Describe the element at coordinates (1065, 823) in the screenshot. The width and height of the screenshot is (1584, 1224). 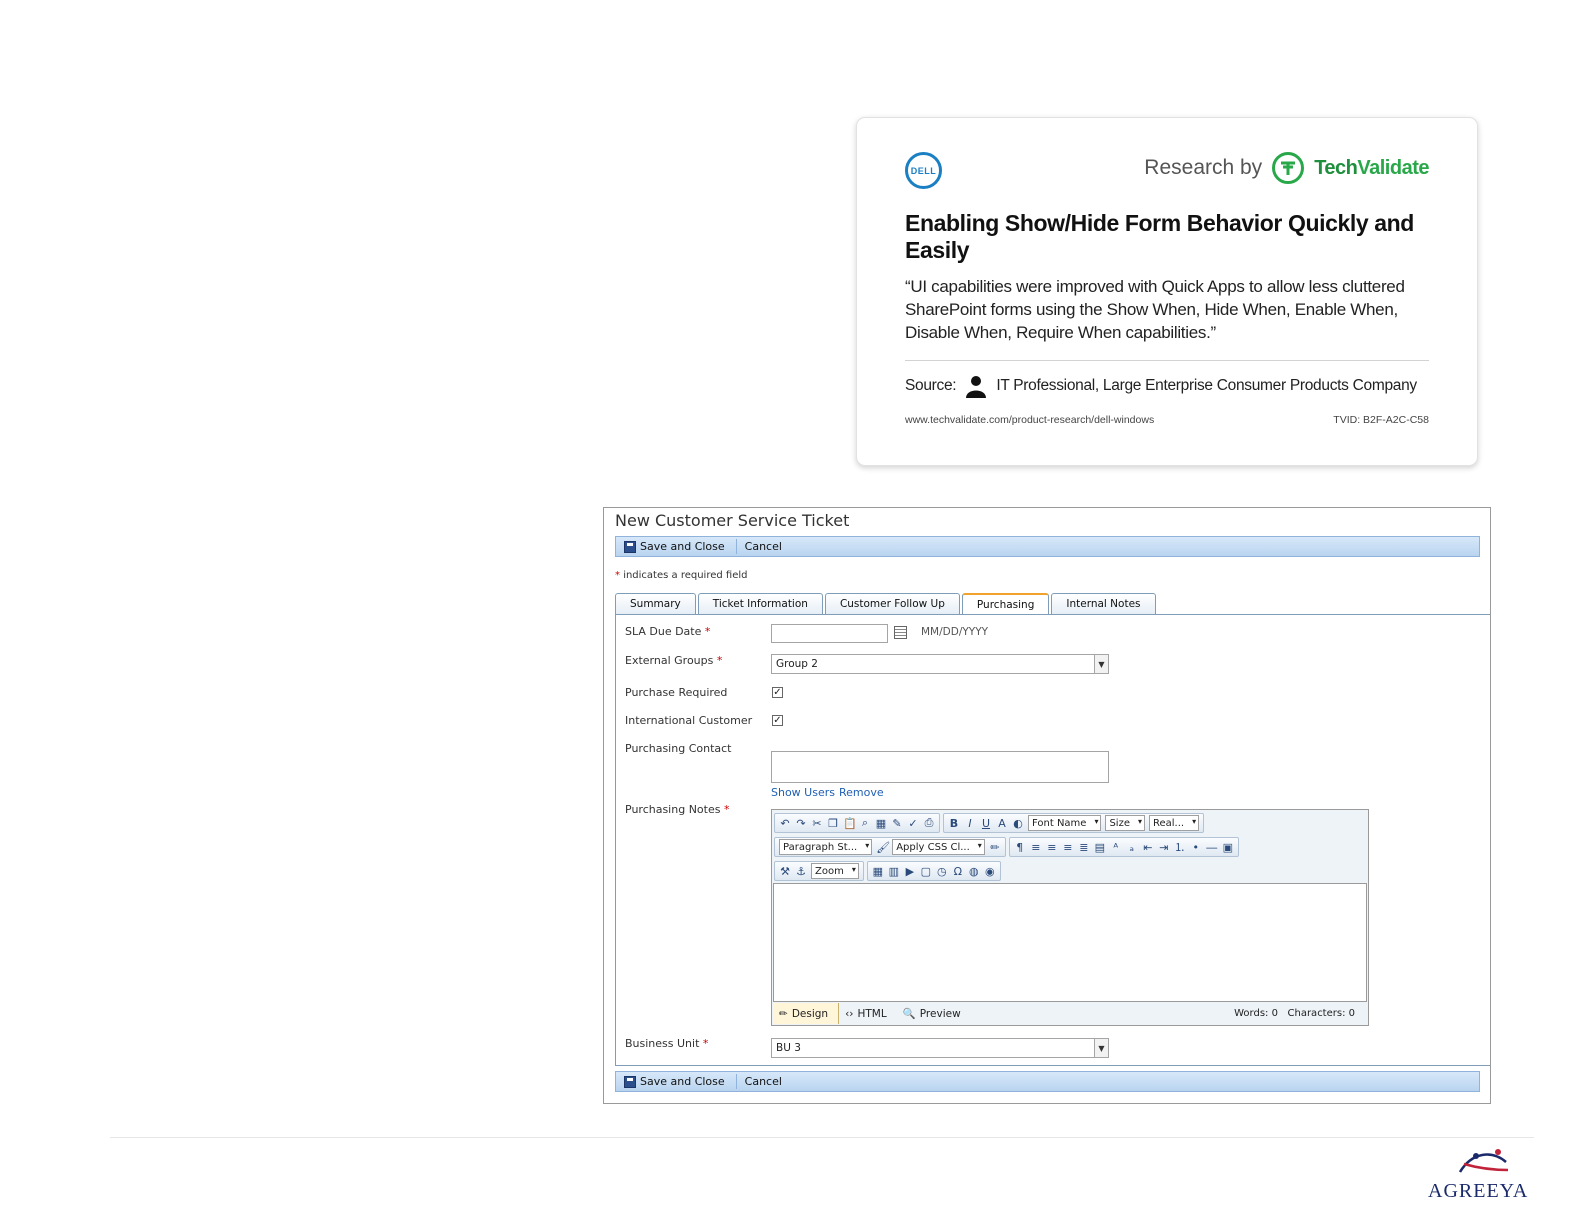
I see `font-name-dropdown: Font Name` at that location.